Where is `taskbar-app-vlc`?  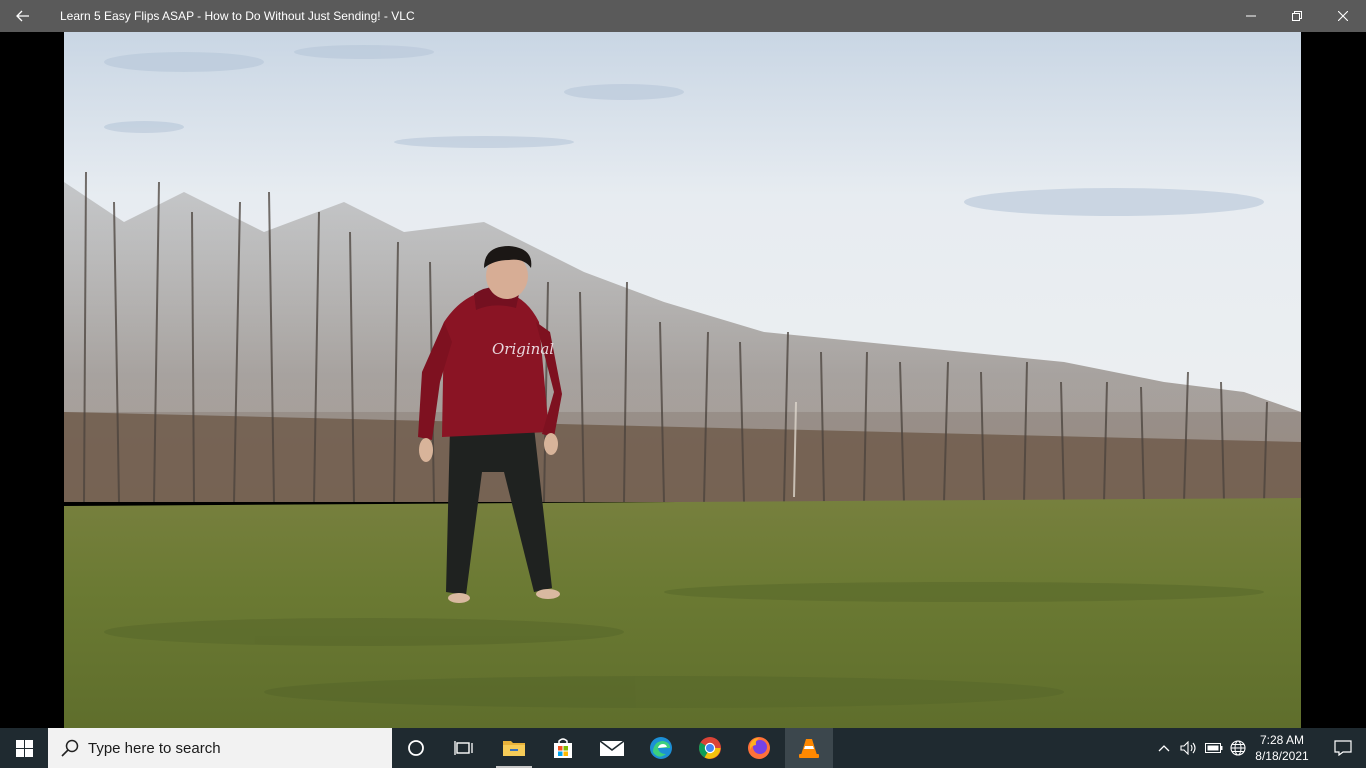 taskbar-app-vlc is located at coordinates (809, 748).